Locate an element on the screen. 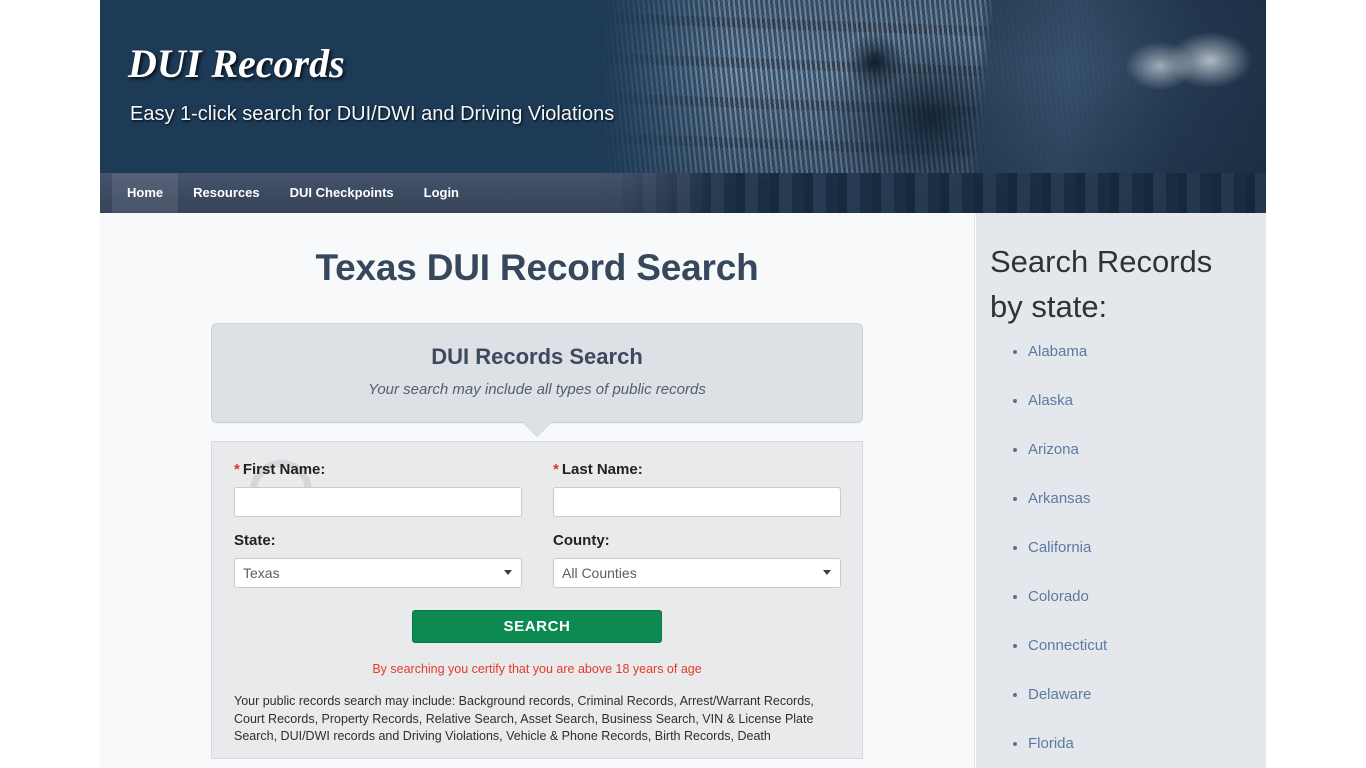 This screenshot has width=1366, height=768. list-item: Arkansas is located at coordinates (1147, 499).